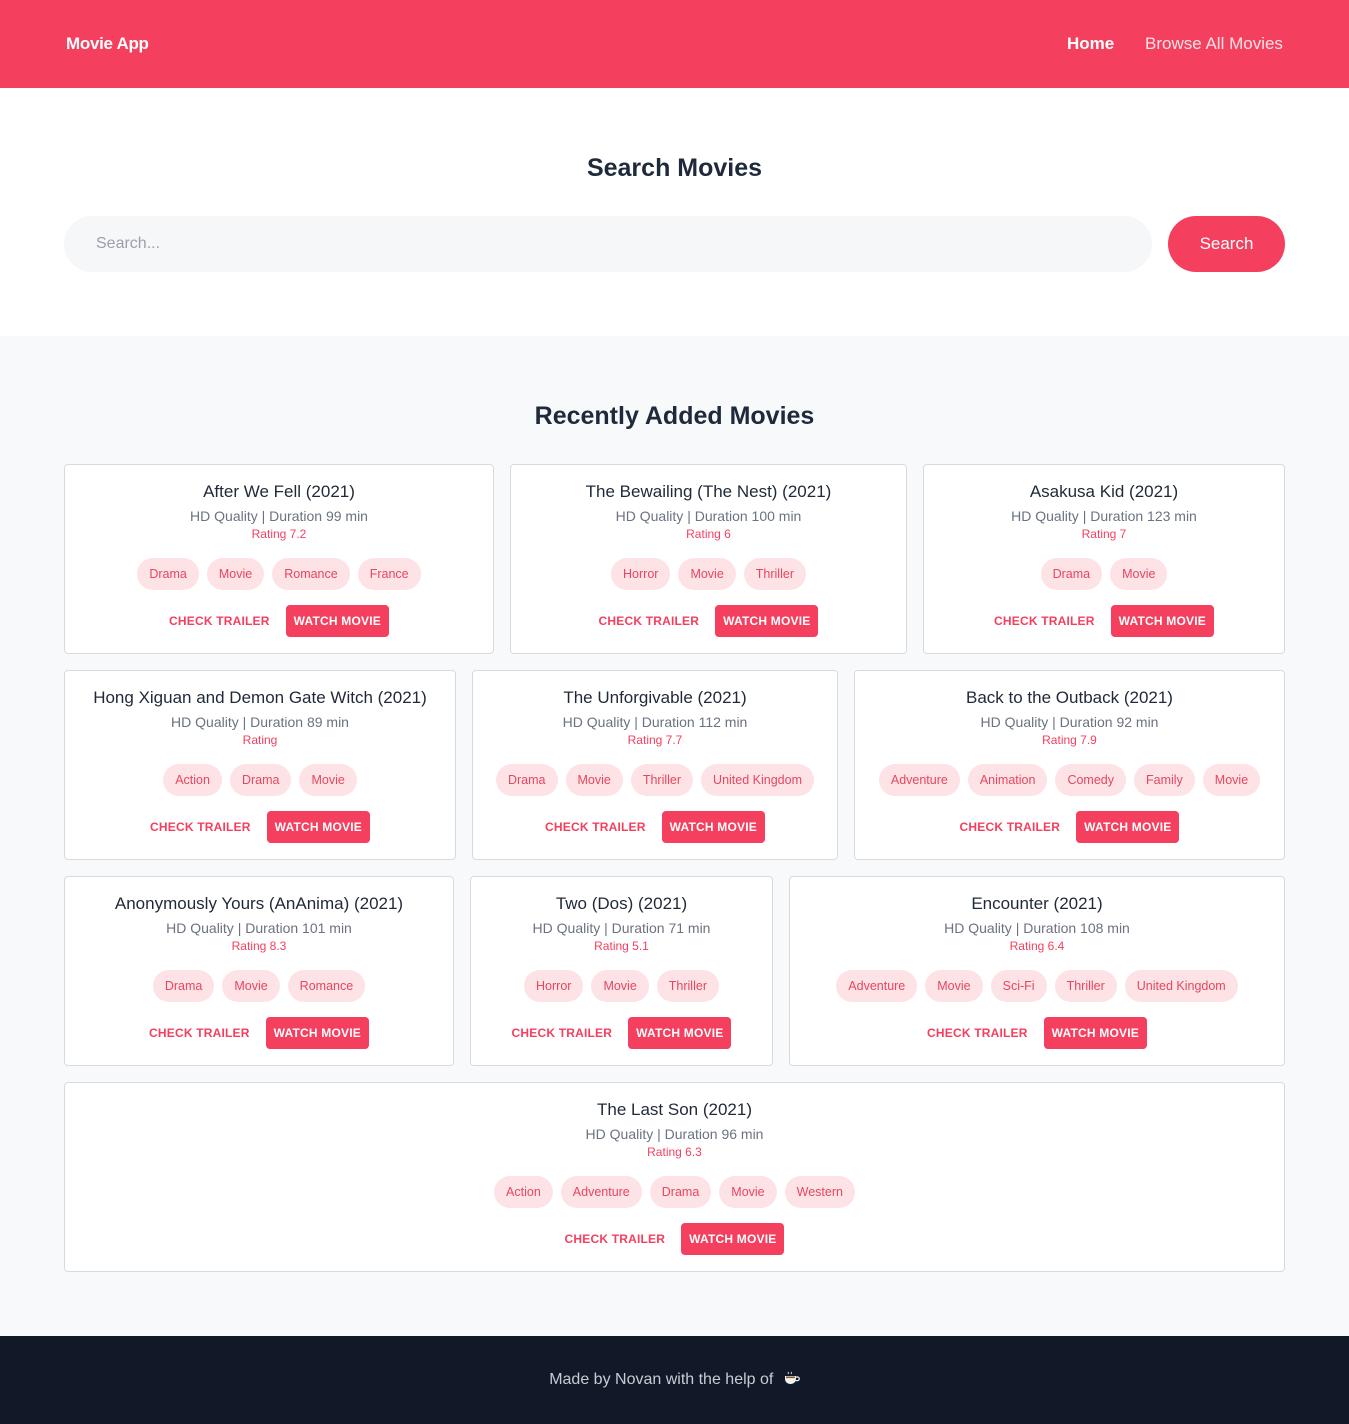 The height and width of the screenshot is (1424, 1349). I want to click on footer: Made by Novan with the help of, so click(674, 1380).